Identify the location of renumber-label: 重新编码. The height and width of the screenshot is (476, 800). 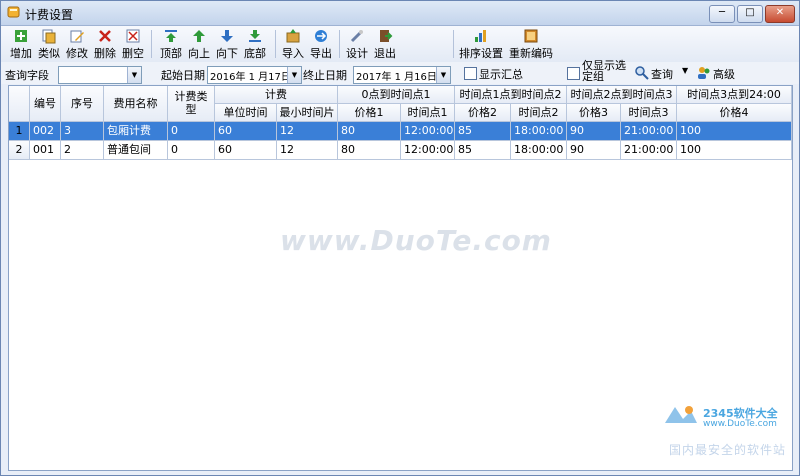
(531, 53).